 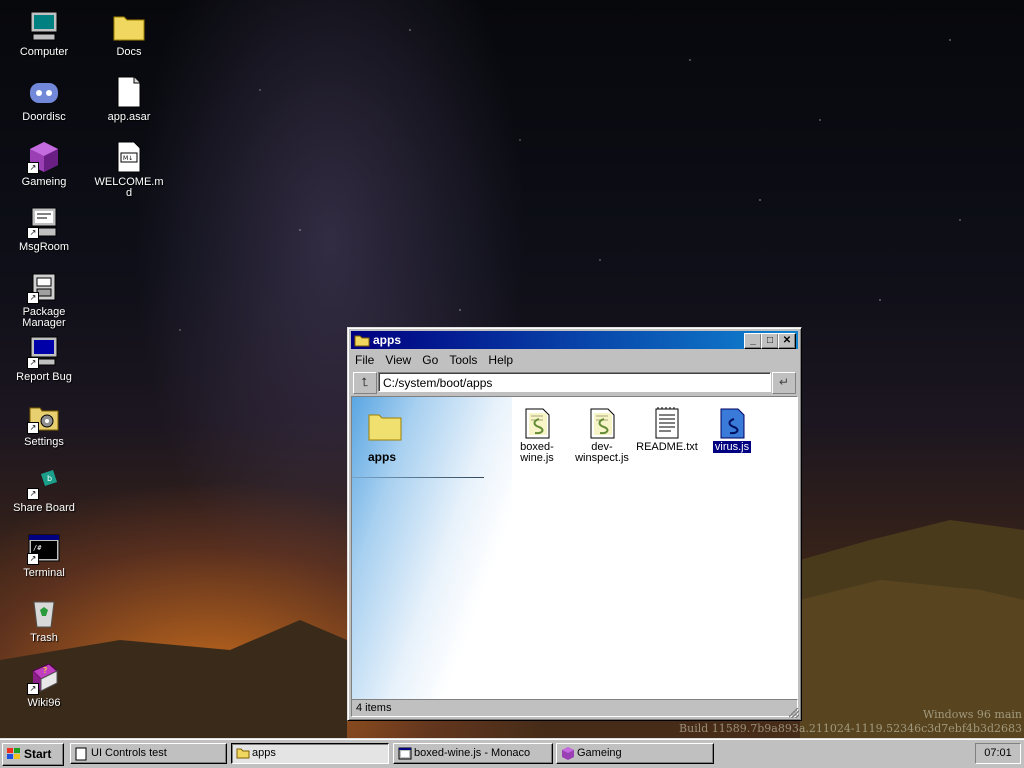 What do you see at coordinates (44, 377) in the screenshot?
I see `desktop-icon-label: Report Bug` at bounding box center [44, 377].